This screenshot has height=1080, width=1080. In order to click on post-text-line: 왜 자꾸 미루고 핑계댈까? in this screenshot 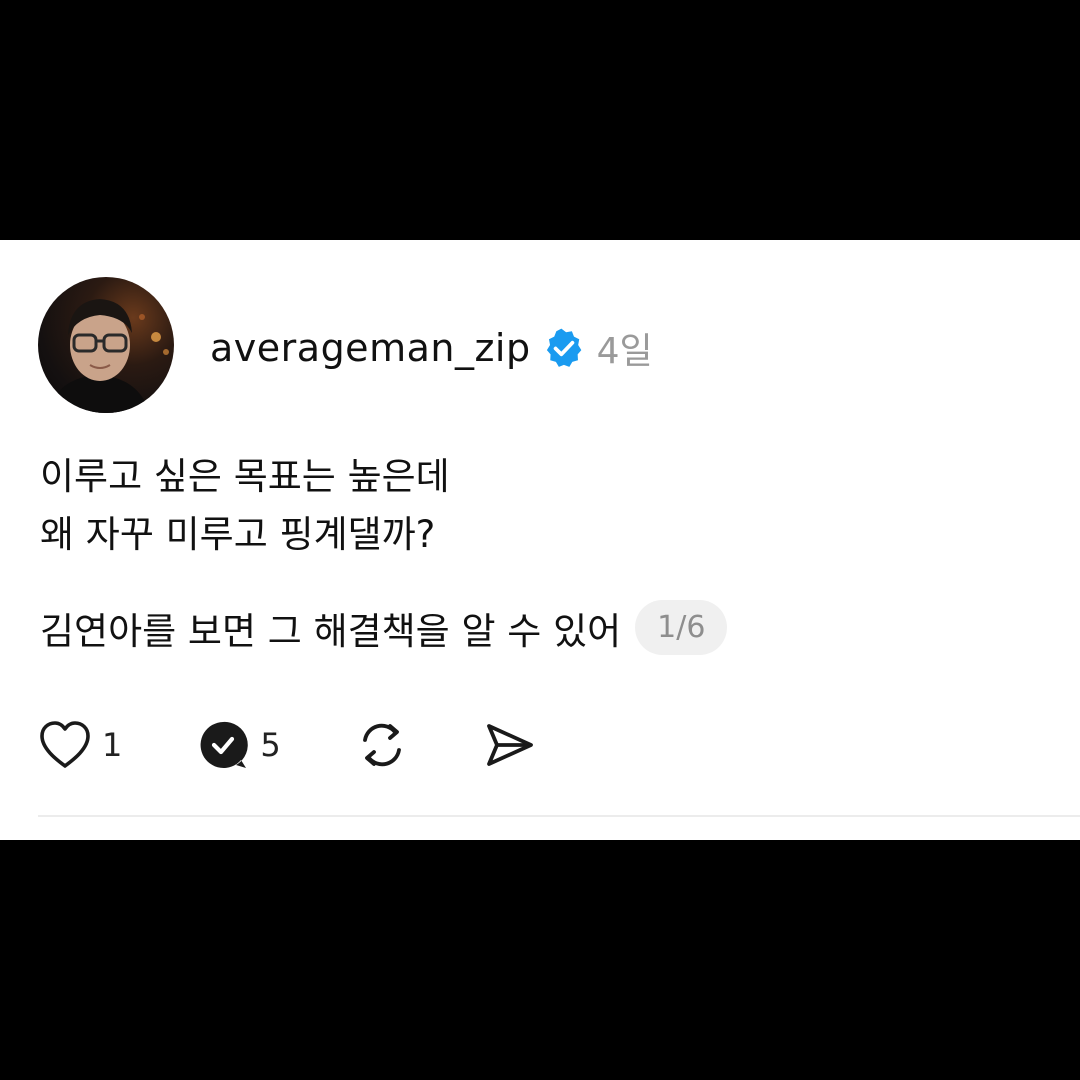, I will do `click(238, 534)`.